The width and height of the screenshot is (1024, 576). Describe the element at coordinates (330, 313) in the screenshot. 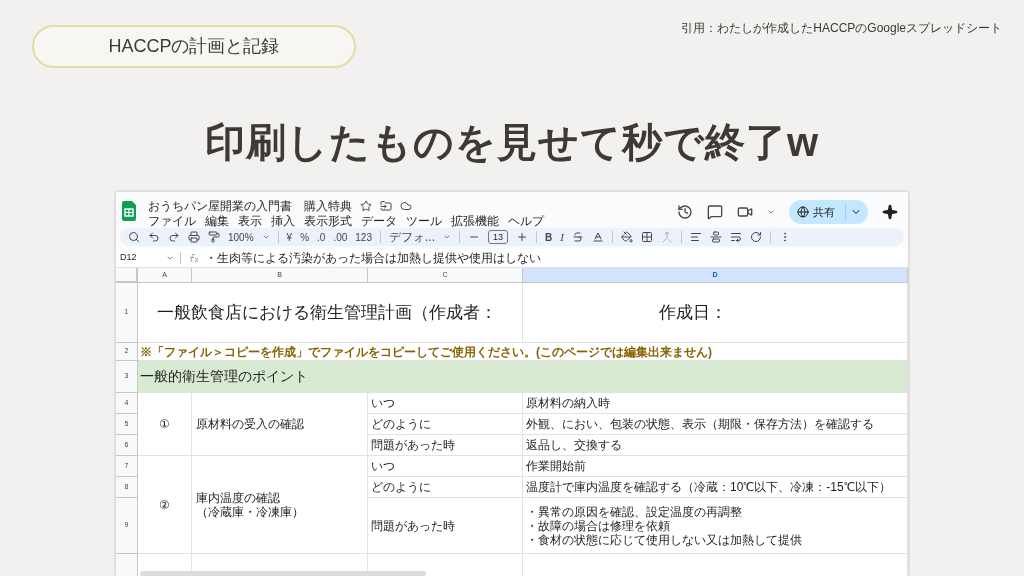

I see `table-cell: 一般飲食店における衛生管理計画（作成者：` at that location.